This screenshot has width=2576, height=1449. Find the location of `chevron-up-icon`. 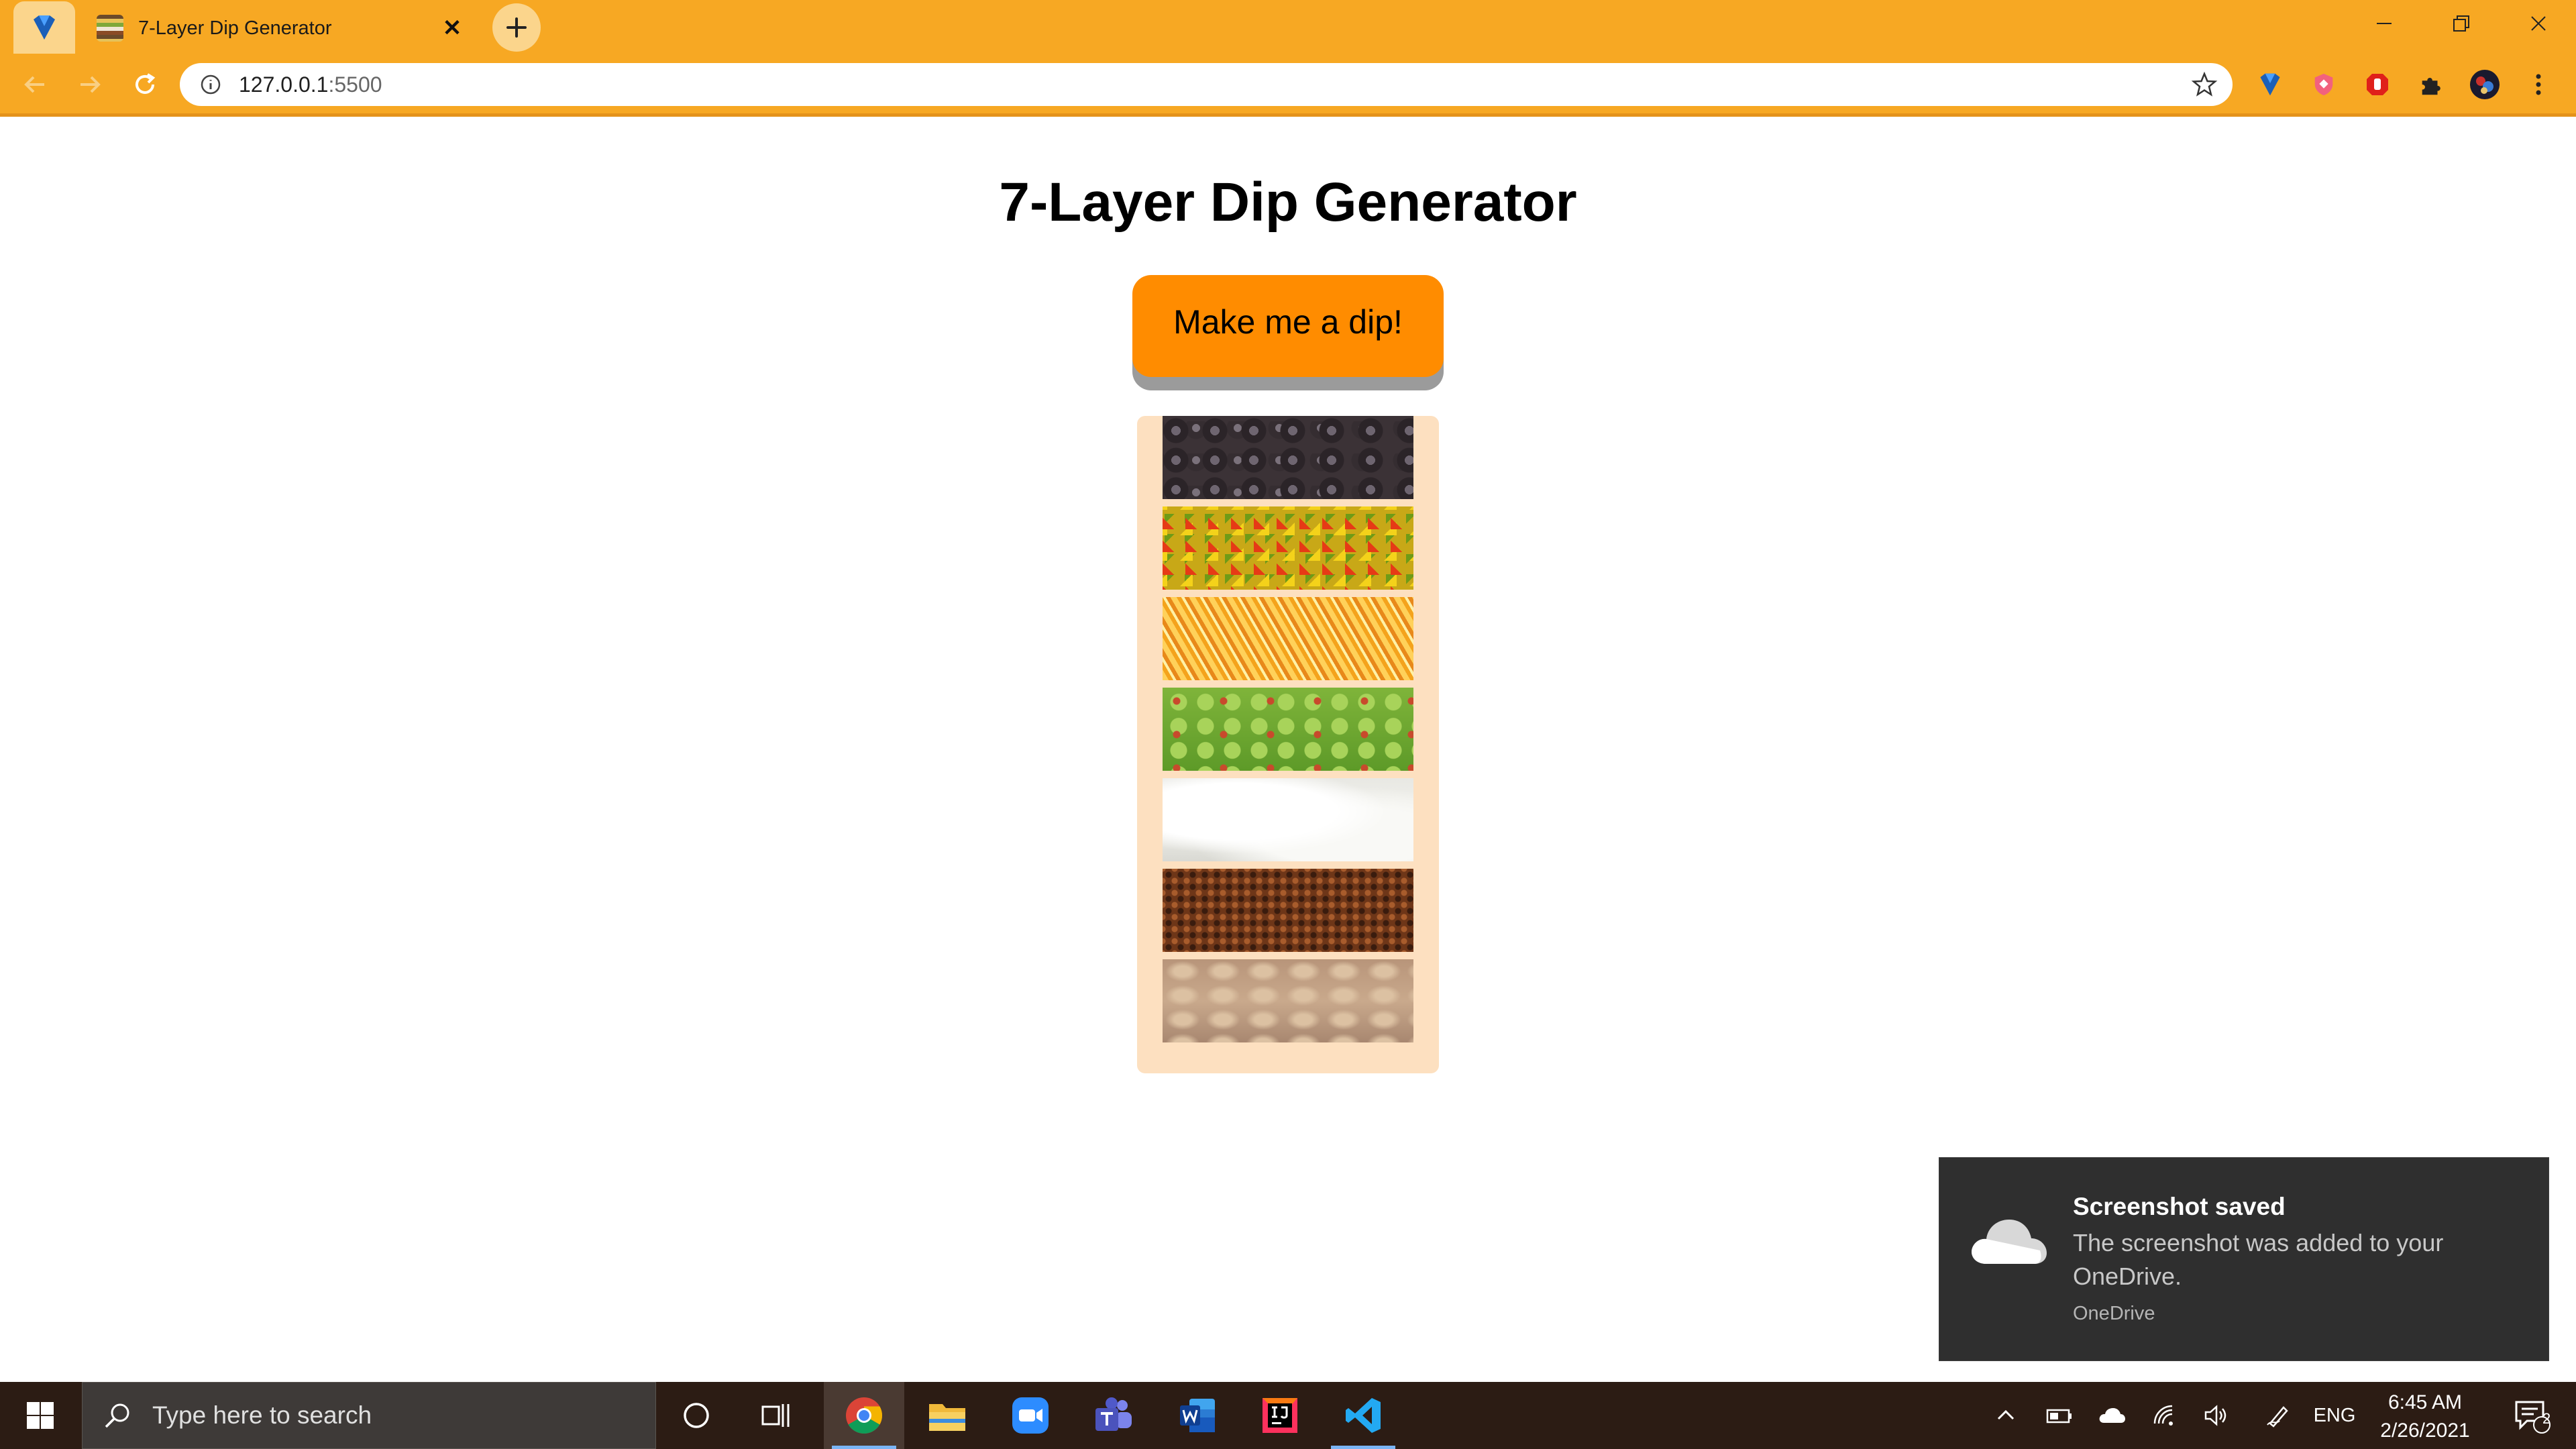

chevron-up-icon is located at coordinates (2006, 1414).